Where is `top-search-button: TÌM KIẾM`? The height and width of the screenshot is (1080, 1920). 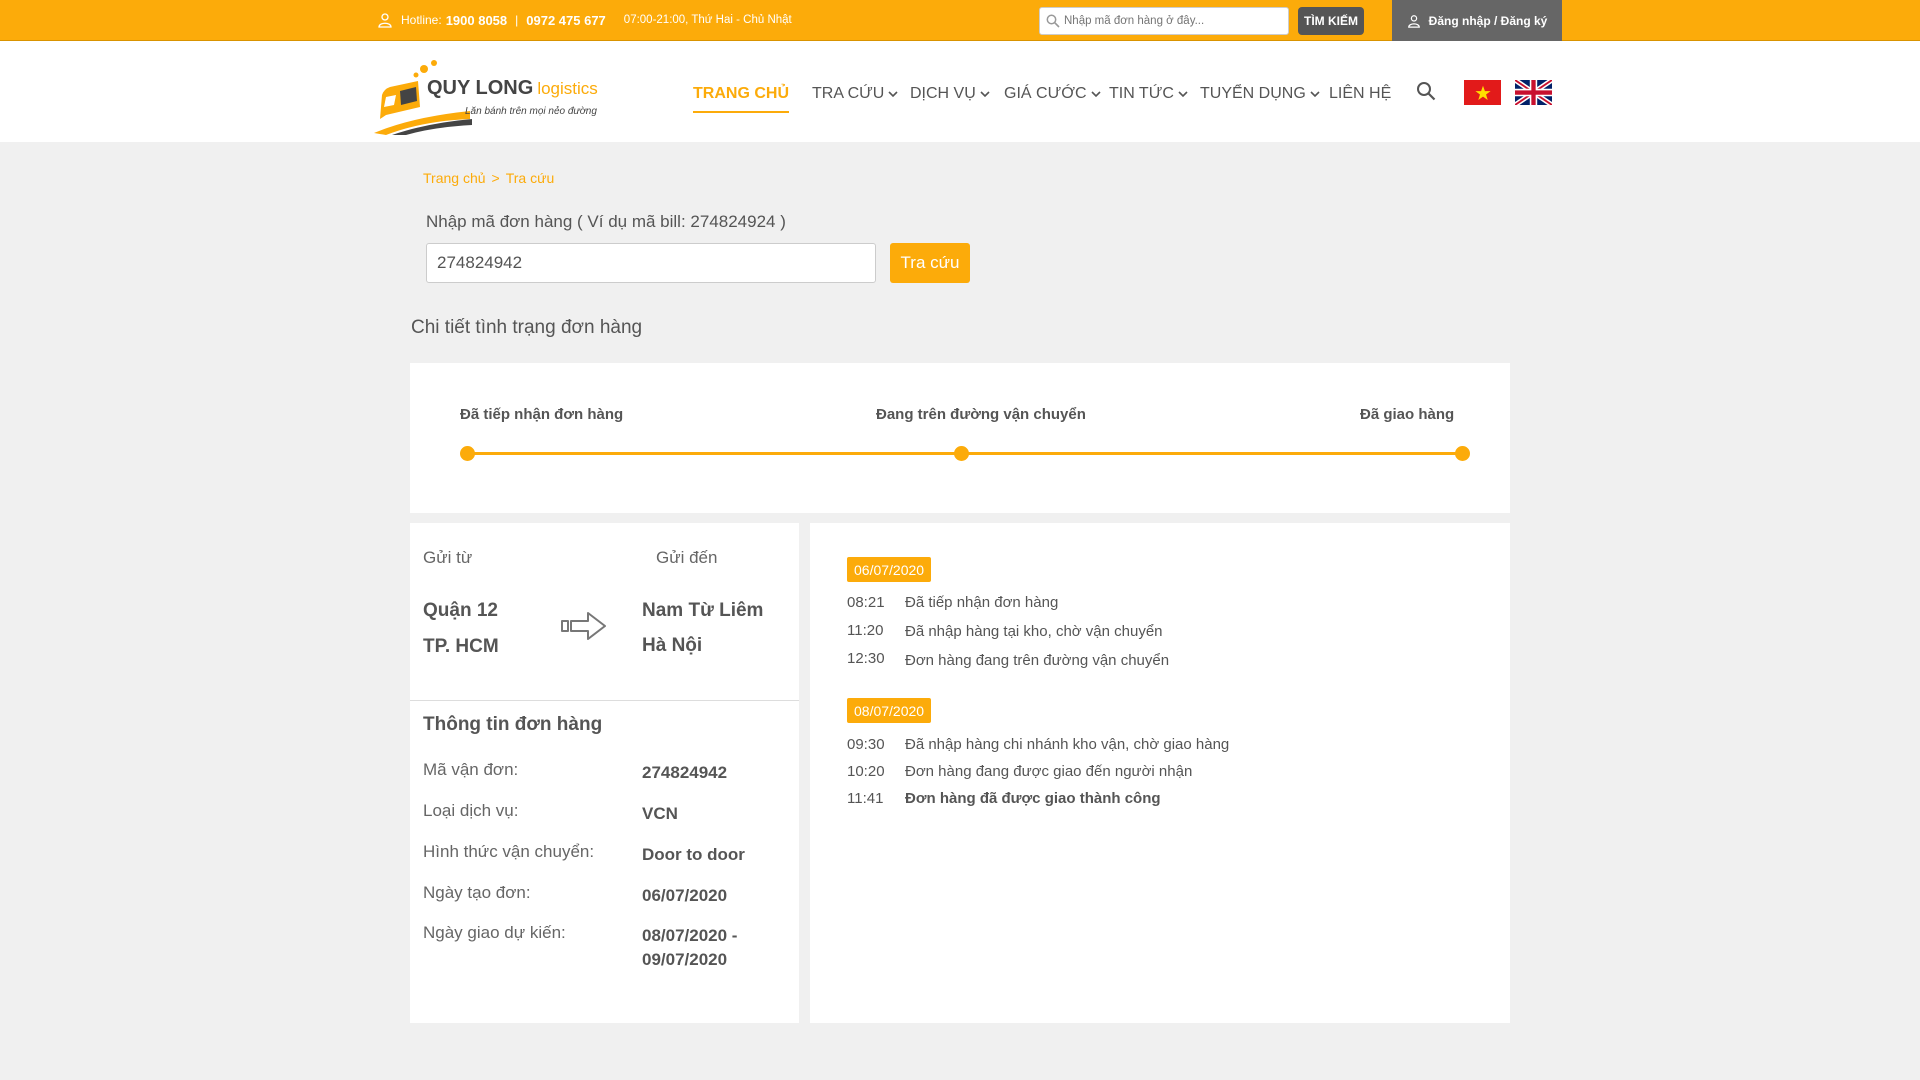
top-search-button: TÌM KIẾM is located at coordinates (1331, 21).